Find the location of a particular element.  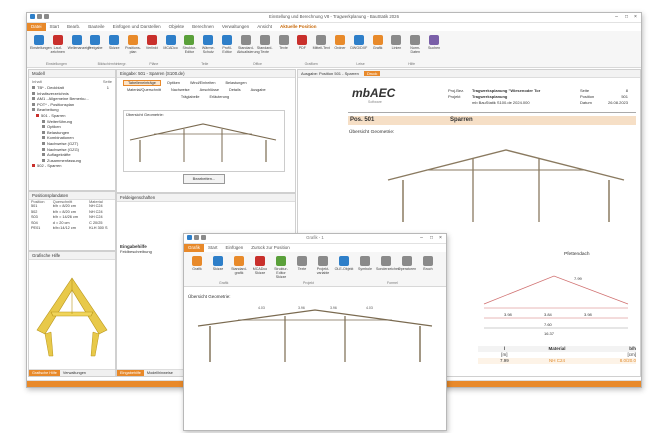

ribbon-group-label: Pläne is located at coordinates (154, 64).